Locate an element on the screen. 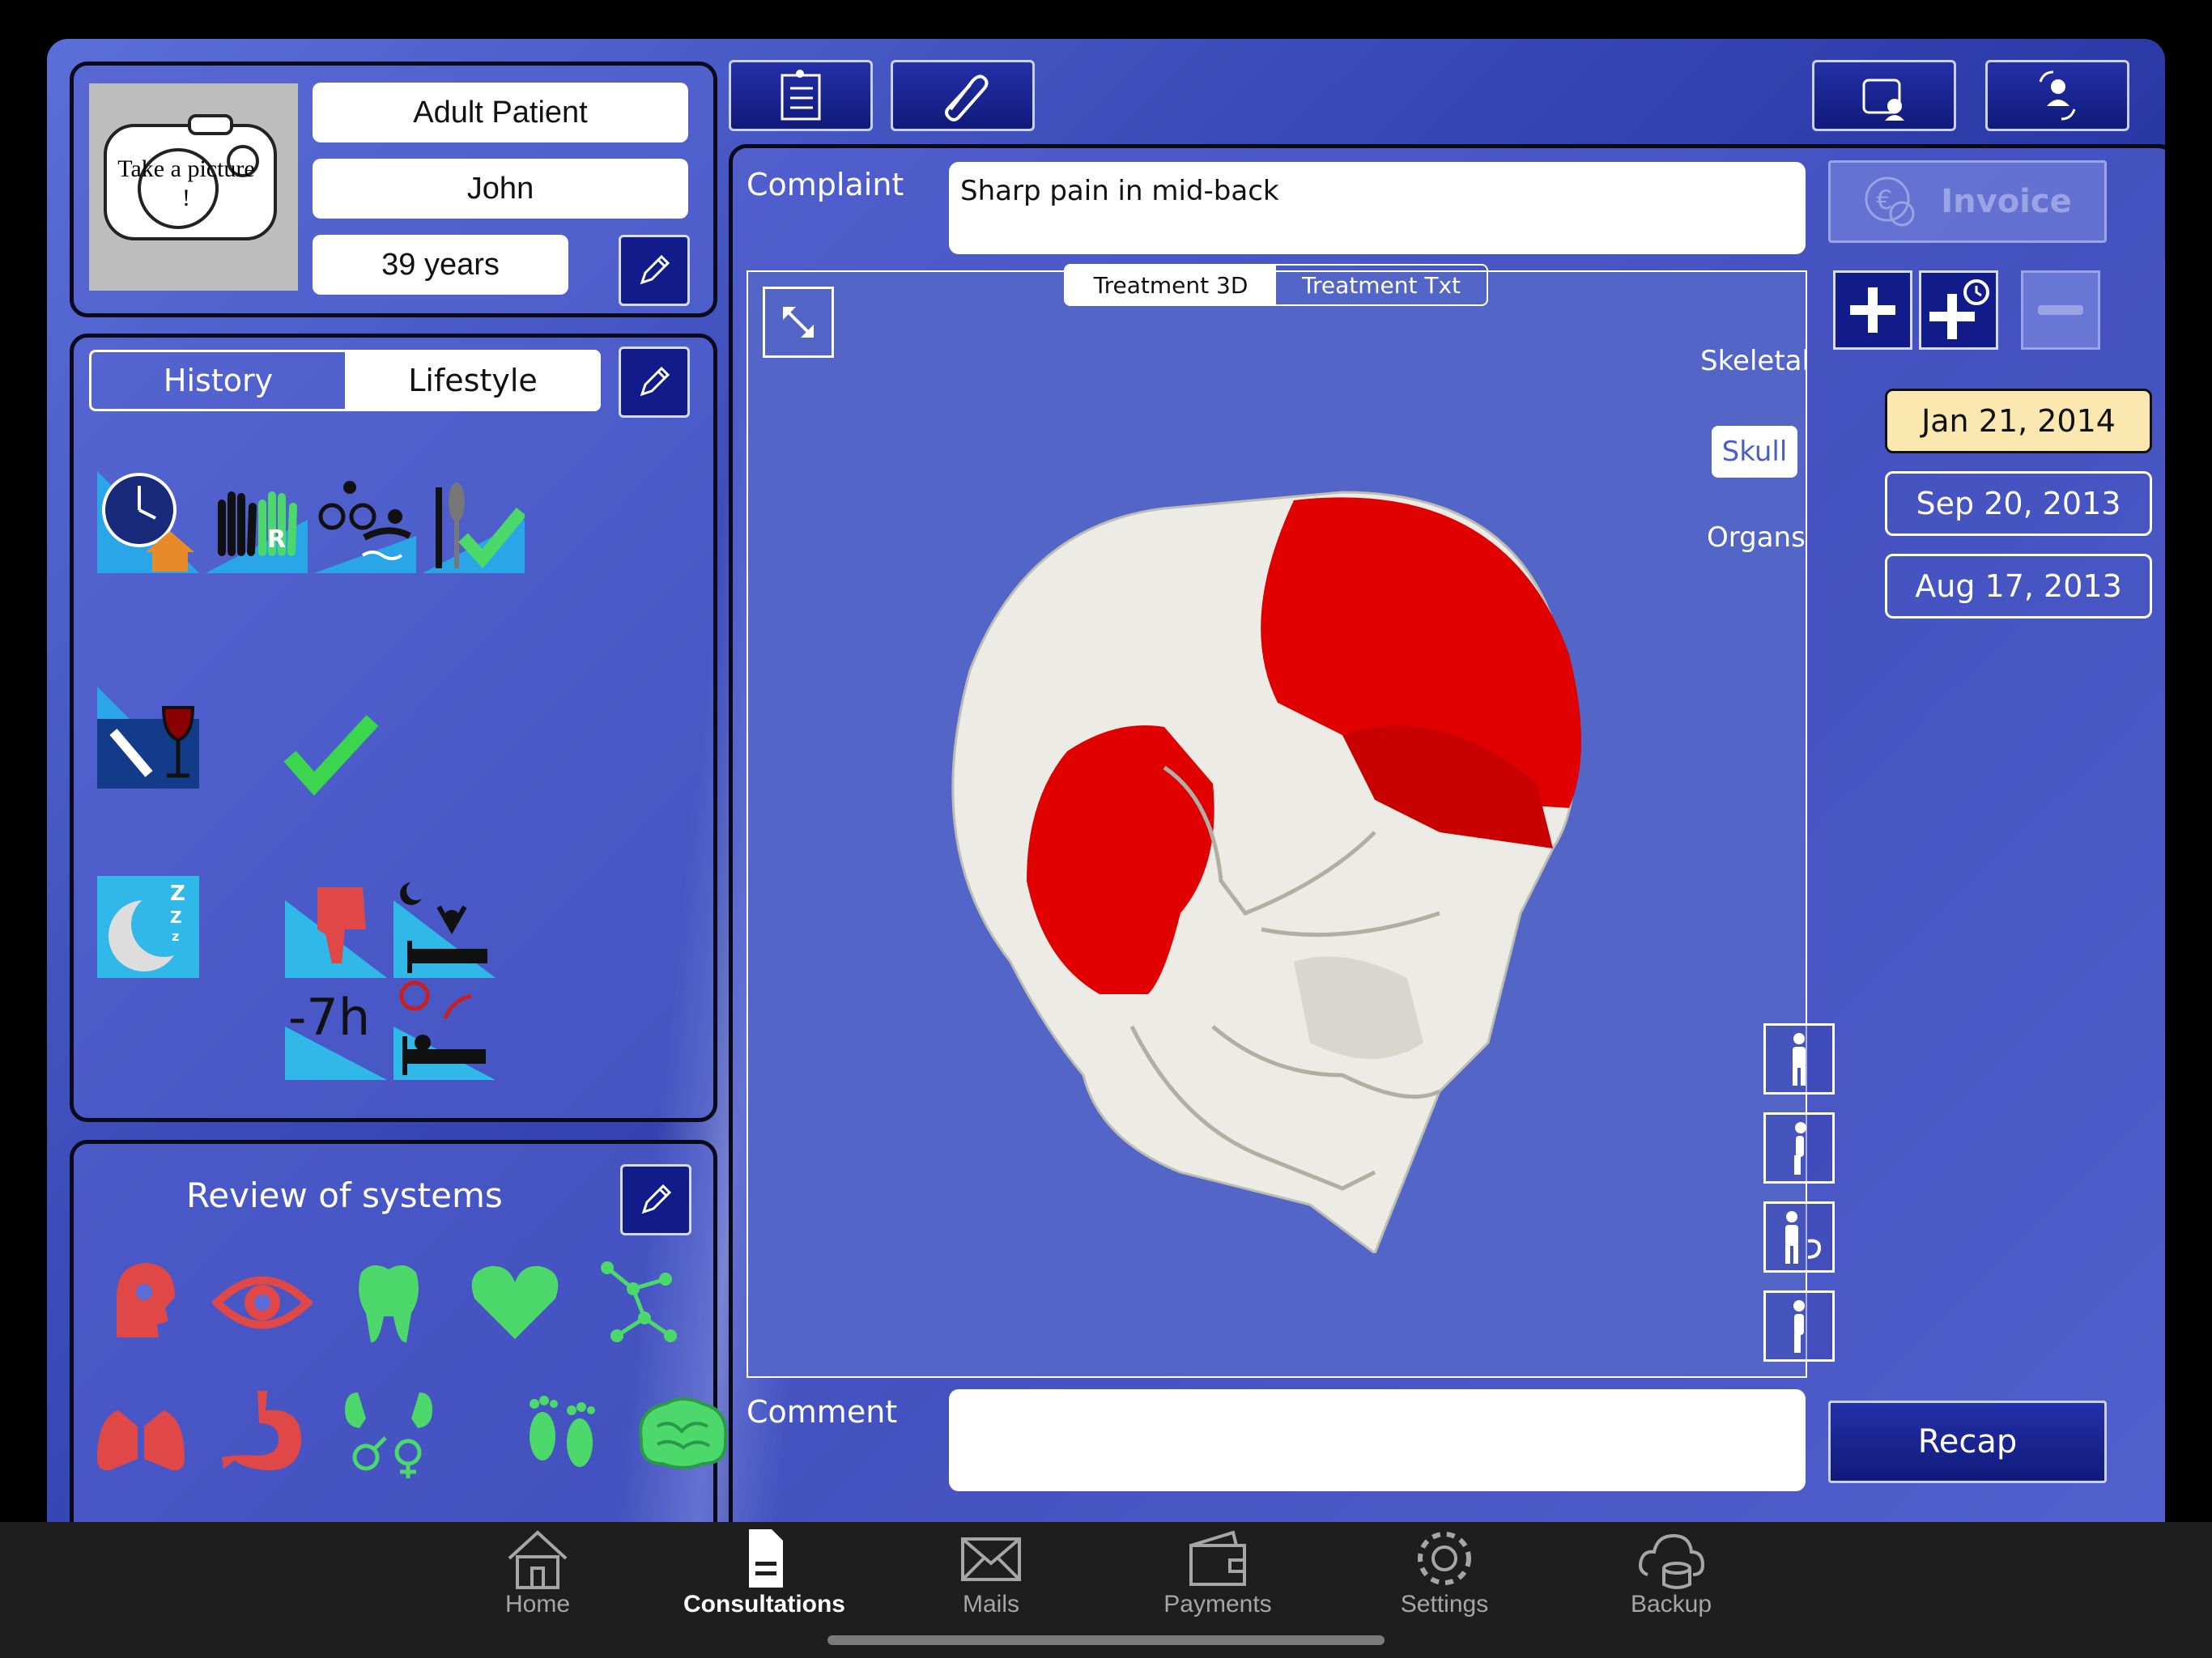 Image resolution: width=2212 pixels, height=1658 pixels. recap-label: Recap is located at coordinates (1967, 1441).